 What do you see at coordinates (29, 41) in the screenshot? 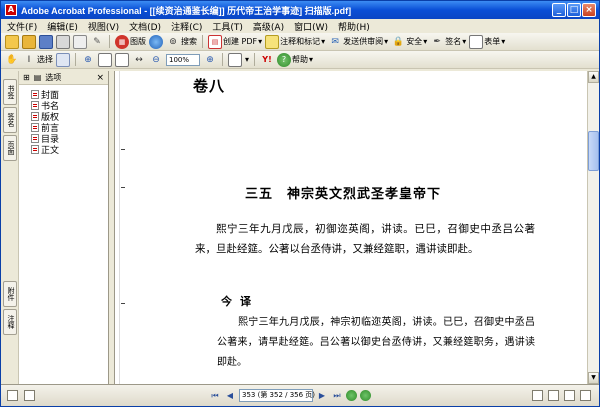
I see `organizer-icon` at bounding box center [29, 41].